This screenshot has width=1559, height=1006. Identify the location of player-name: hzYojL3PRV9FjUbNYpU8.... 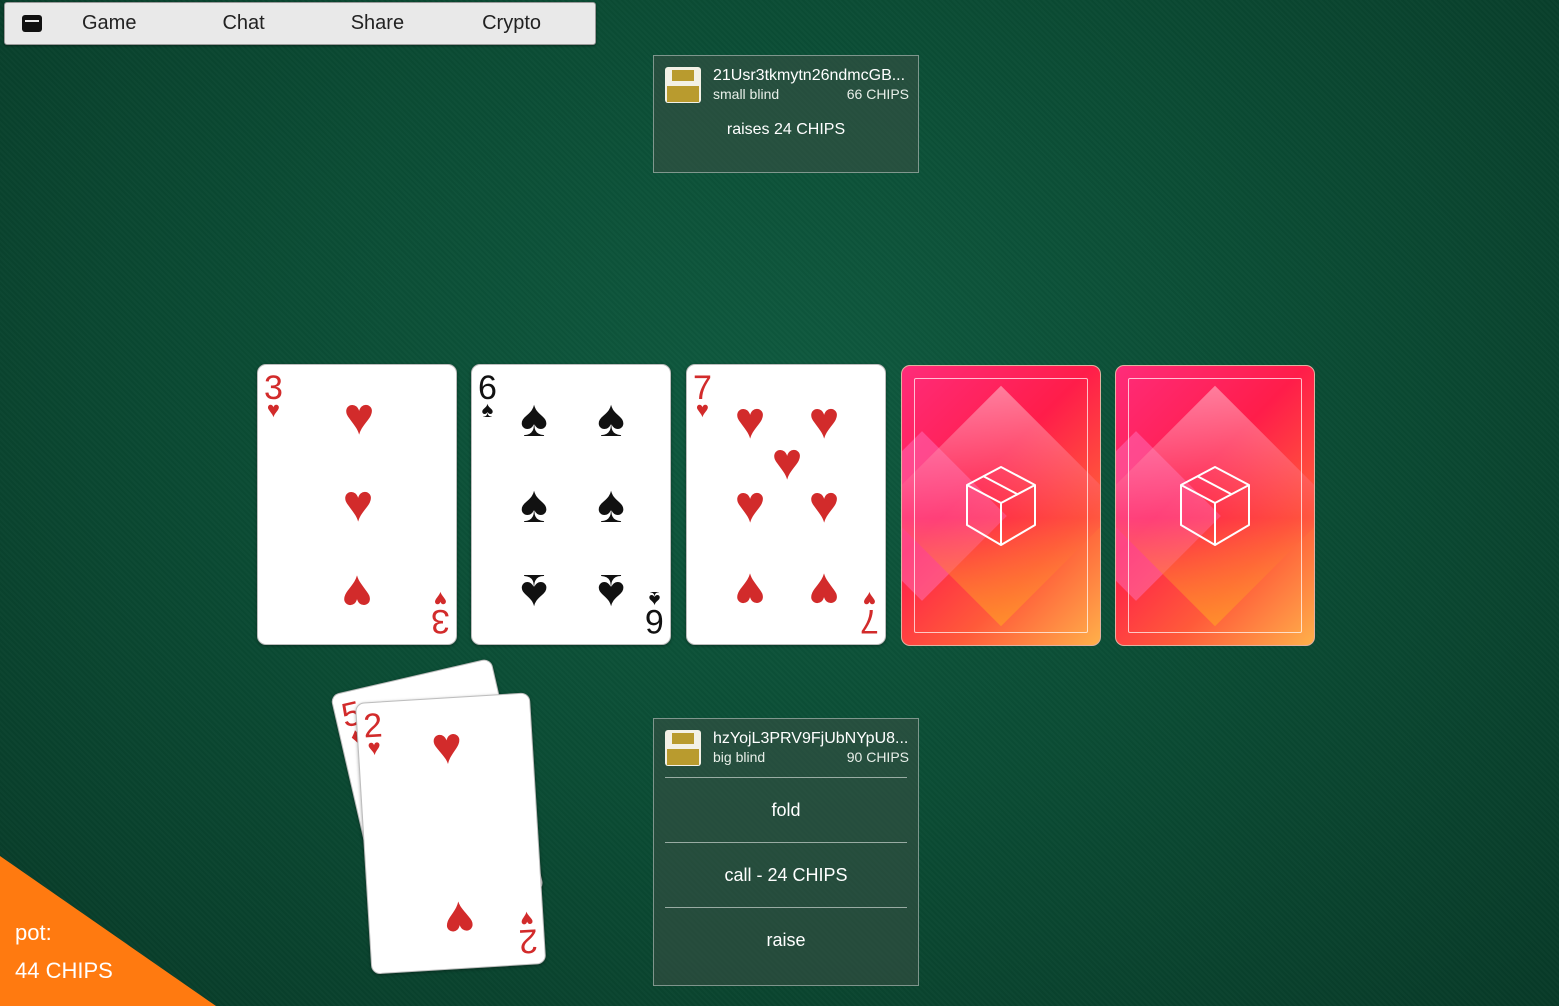
(811, 738).